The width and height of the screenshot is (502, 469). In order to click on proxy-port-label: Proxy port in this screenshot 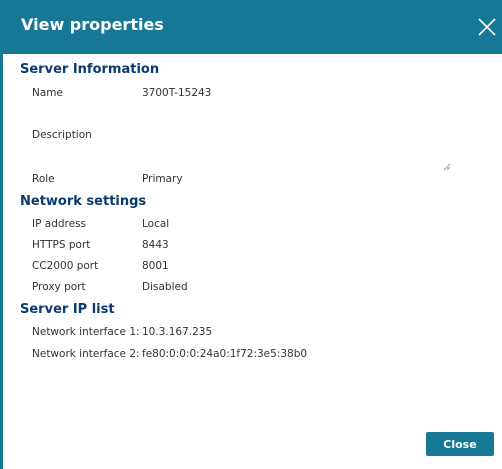, I will do `click(59, 287)`.